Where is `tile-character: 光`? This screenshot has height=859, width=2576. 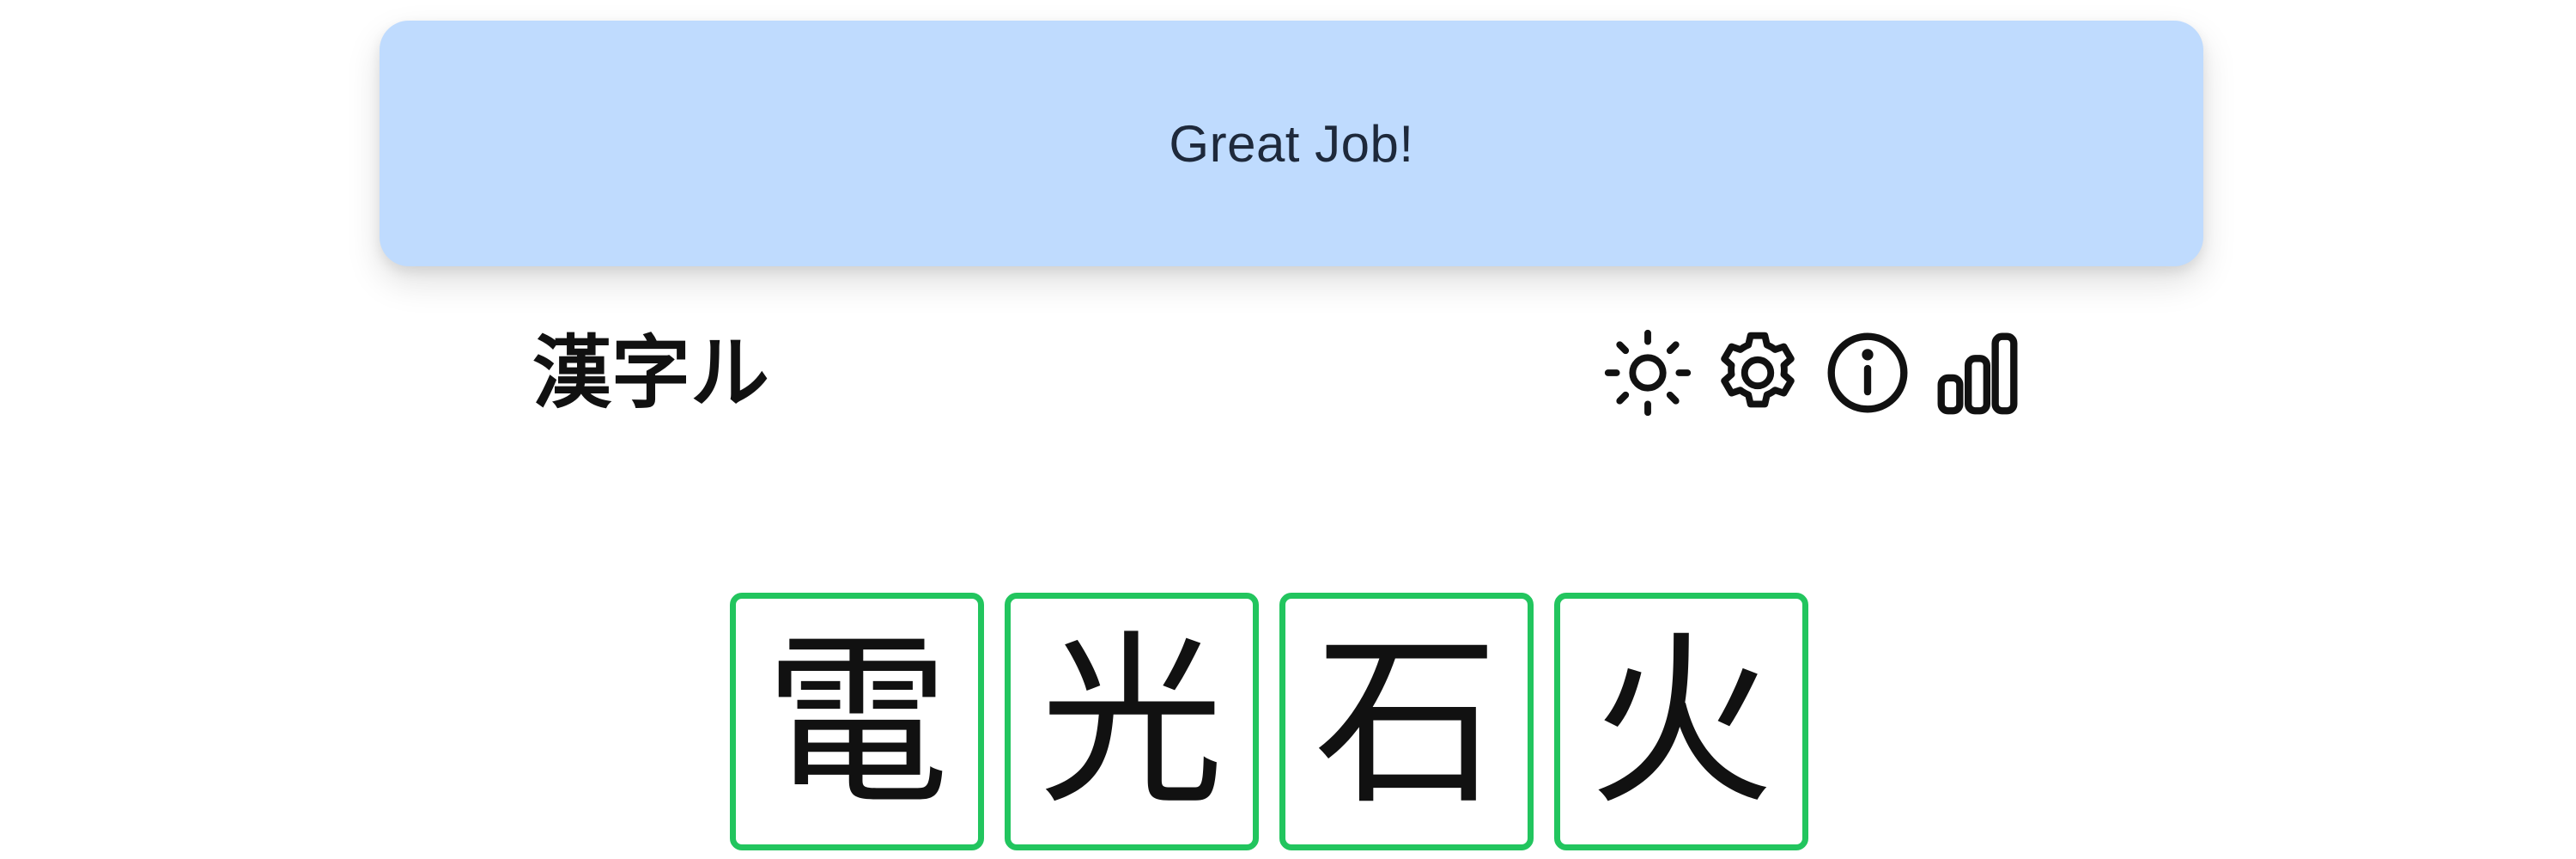
tile-character: 光 is located at coordinates (1131, 722).